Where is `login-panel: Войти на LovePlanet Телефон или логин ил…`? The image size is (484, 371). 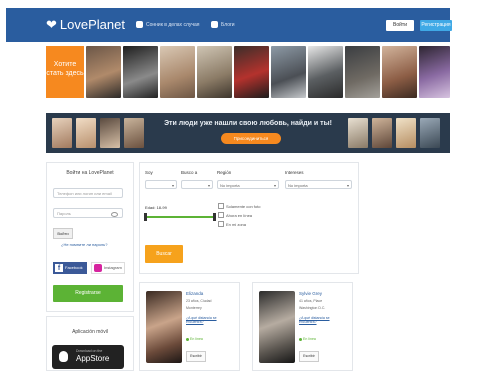 login-panel: Войти на LovePlanet Телефон или логин ил… is located at coordinates (90, 237).